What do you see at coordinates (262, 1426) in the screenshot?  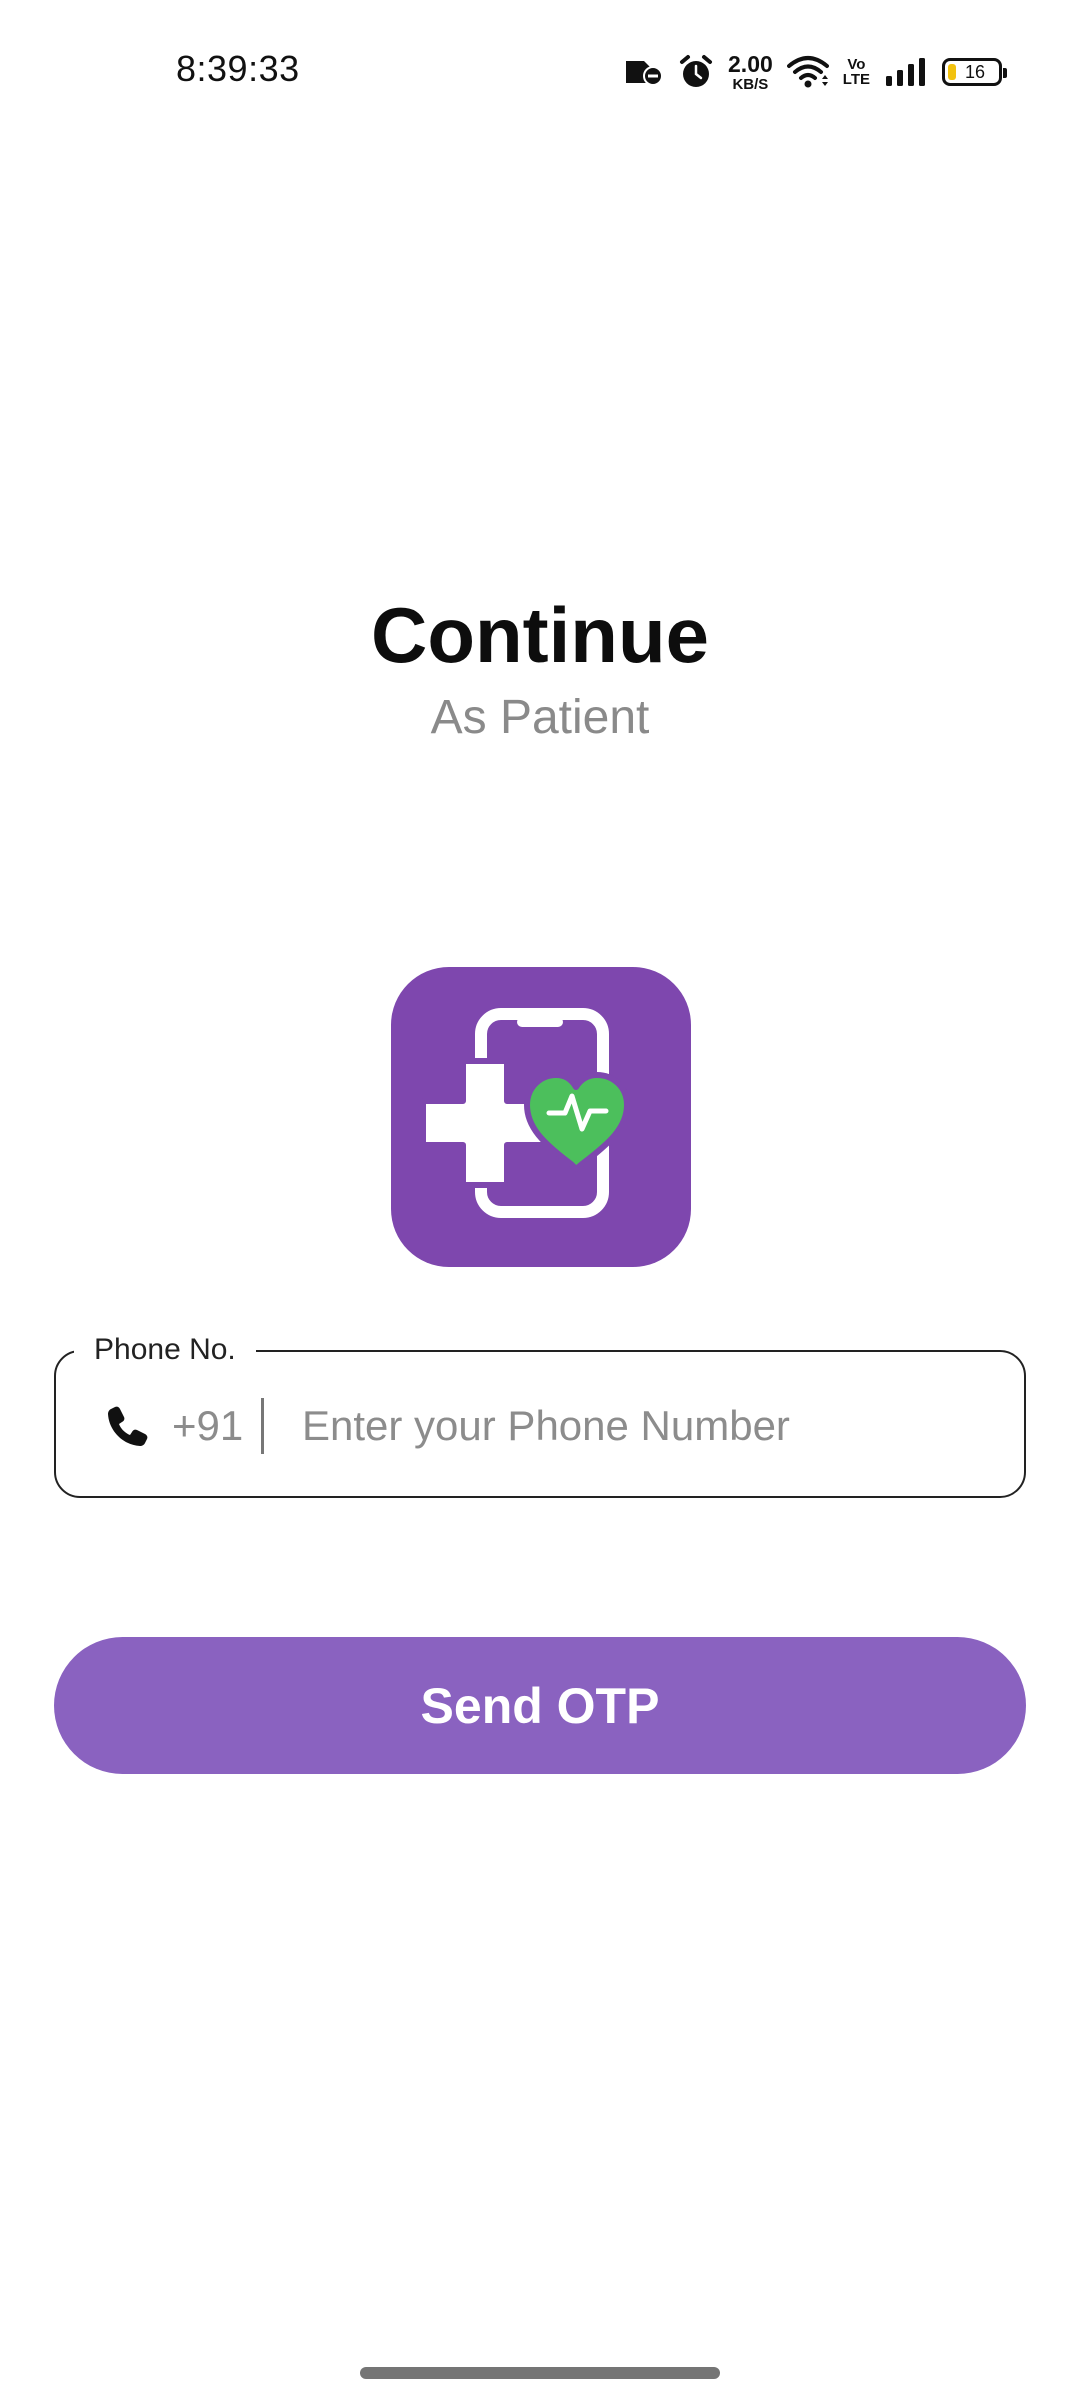 I see `country-code-divider` at bounding box center [262, 1426].